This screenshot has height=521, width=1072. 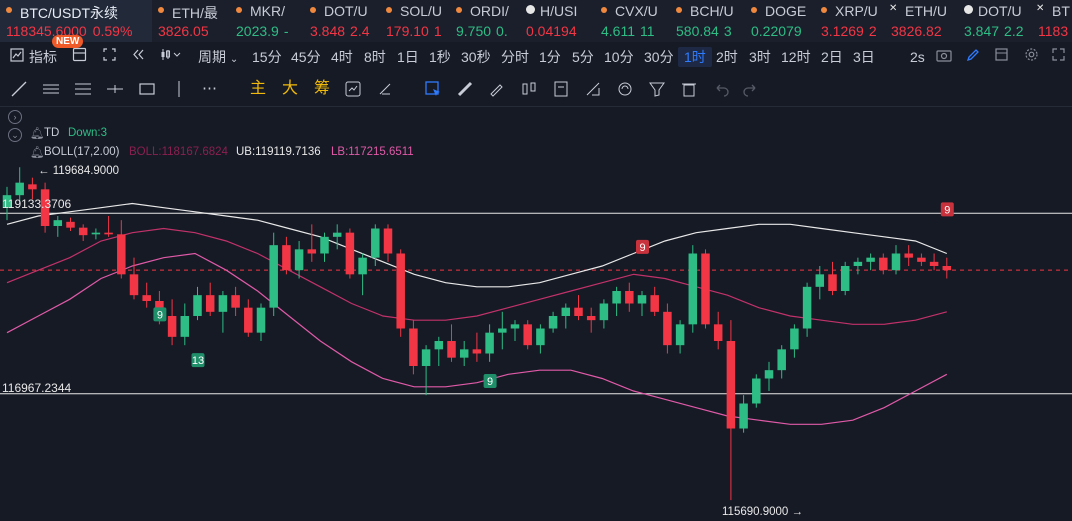 I want to click on filter-icon, so click(x=657, y=91).